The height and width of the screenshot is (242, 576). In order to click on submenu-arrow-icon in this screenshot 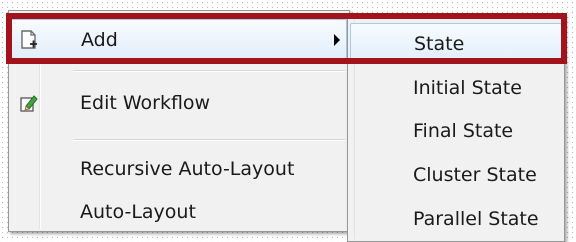, I will do `click(337, 40)`.